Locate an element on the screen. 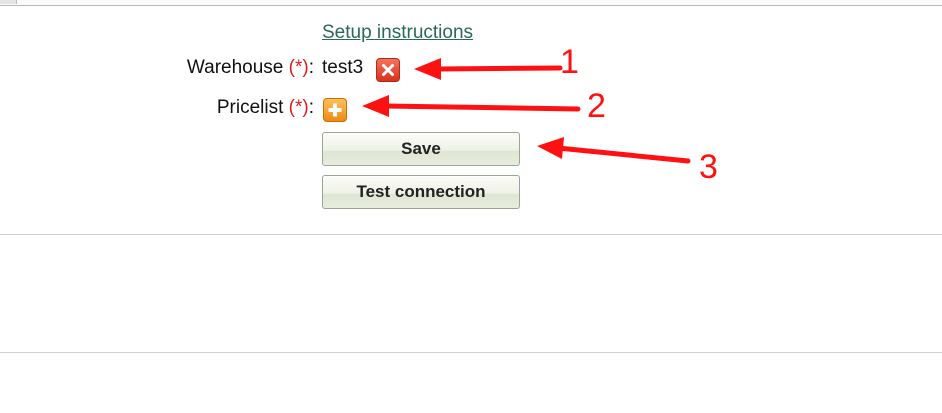 This screenshot has height=413, width=942. warehouse-colon: : is located at coordinates (311, 67).